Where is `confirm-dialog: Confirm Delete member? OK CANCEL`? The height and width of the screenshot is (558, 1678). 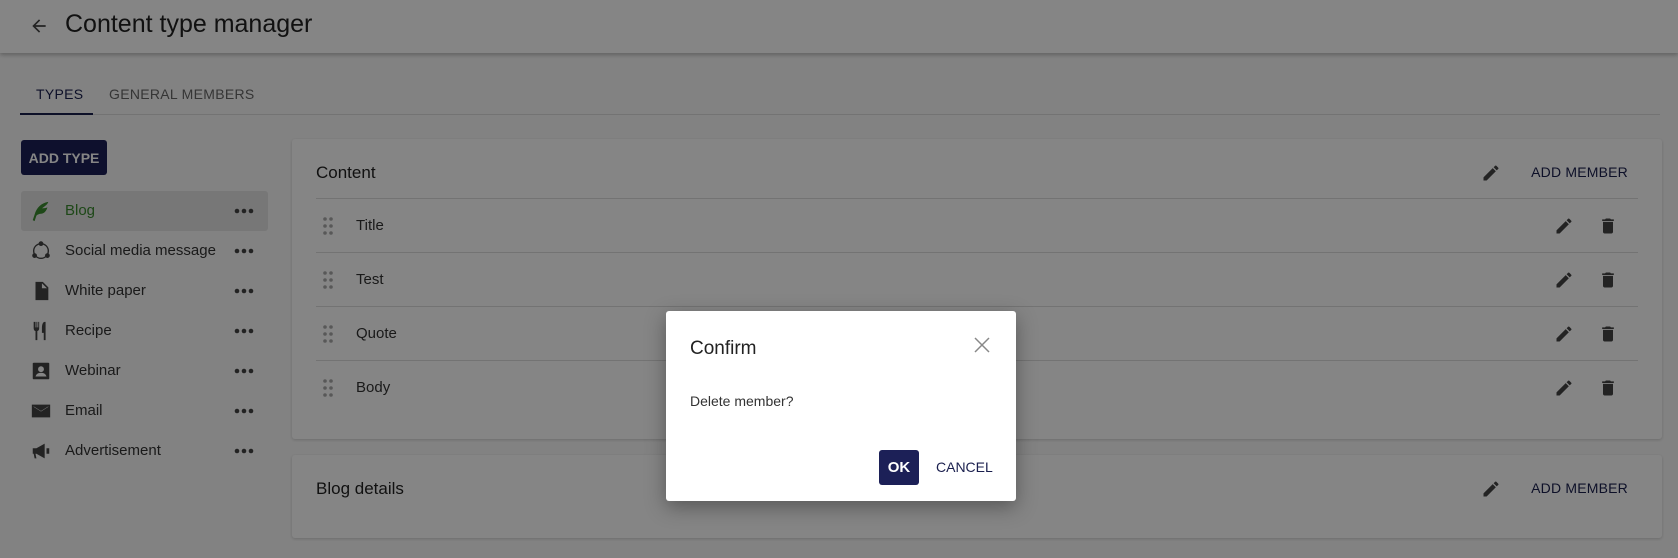
confirm-dialog: Confirm Delete member? OK CANCEL is located at coordinates (841, 406).